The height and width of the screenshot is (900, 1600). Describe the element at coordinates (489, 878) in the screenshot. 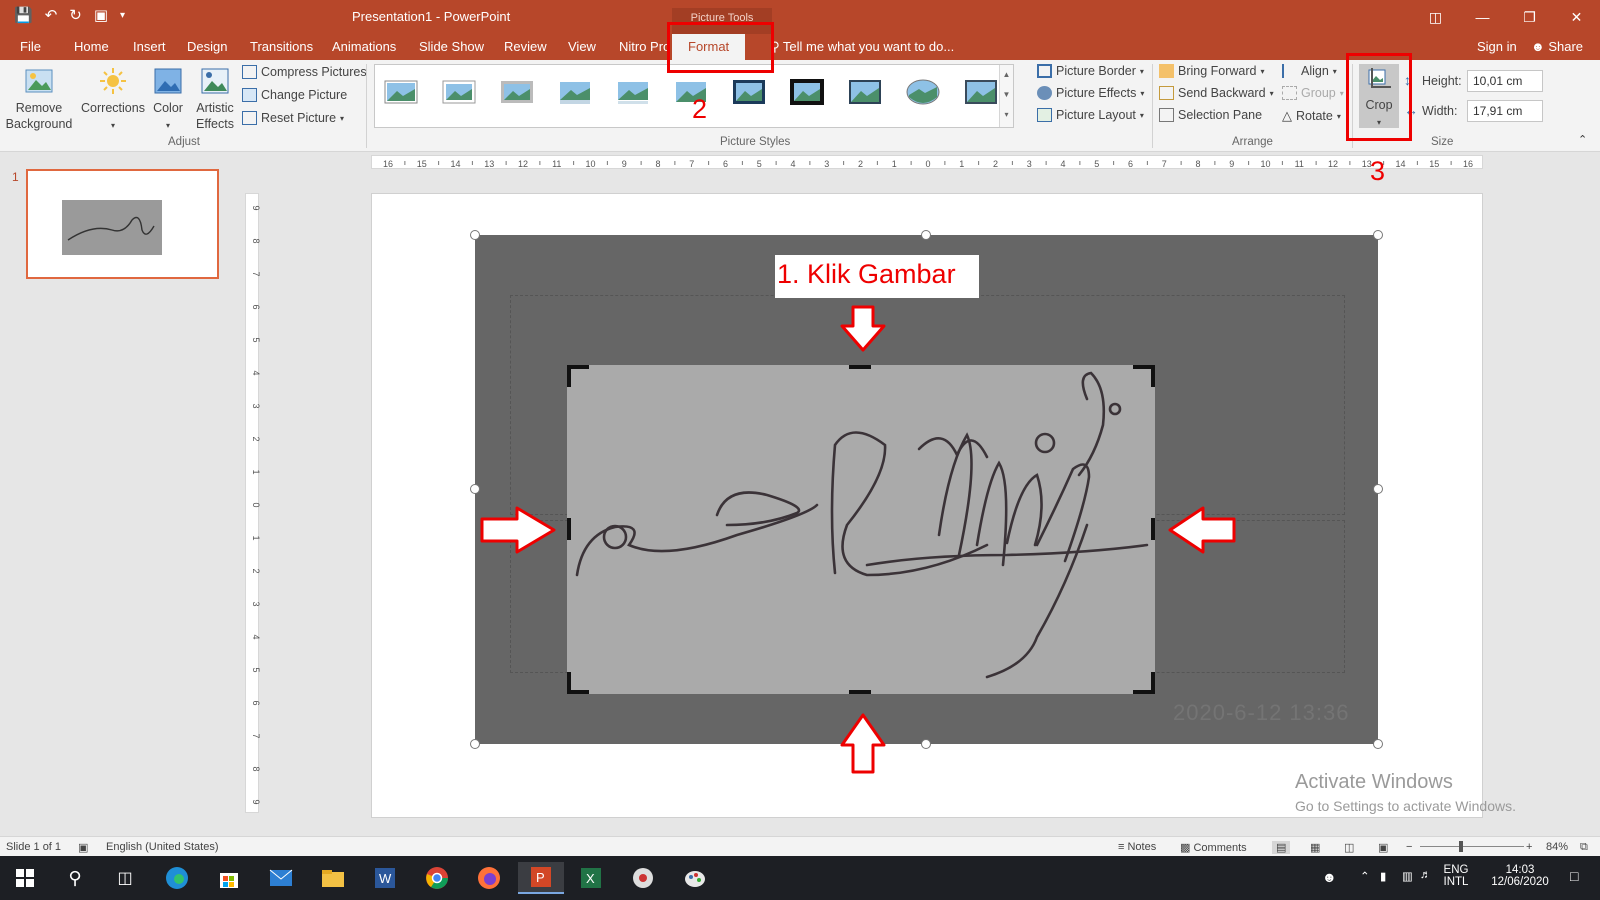

I see `firefox-icon` at that location.